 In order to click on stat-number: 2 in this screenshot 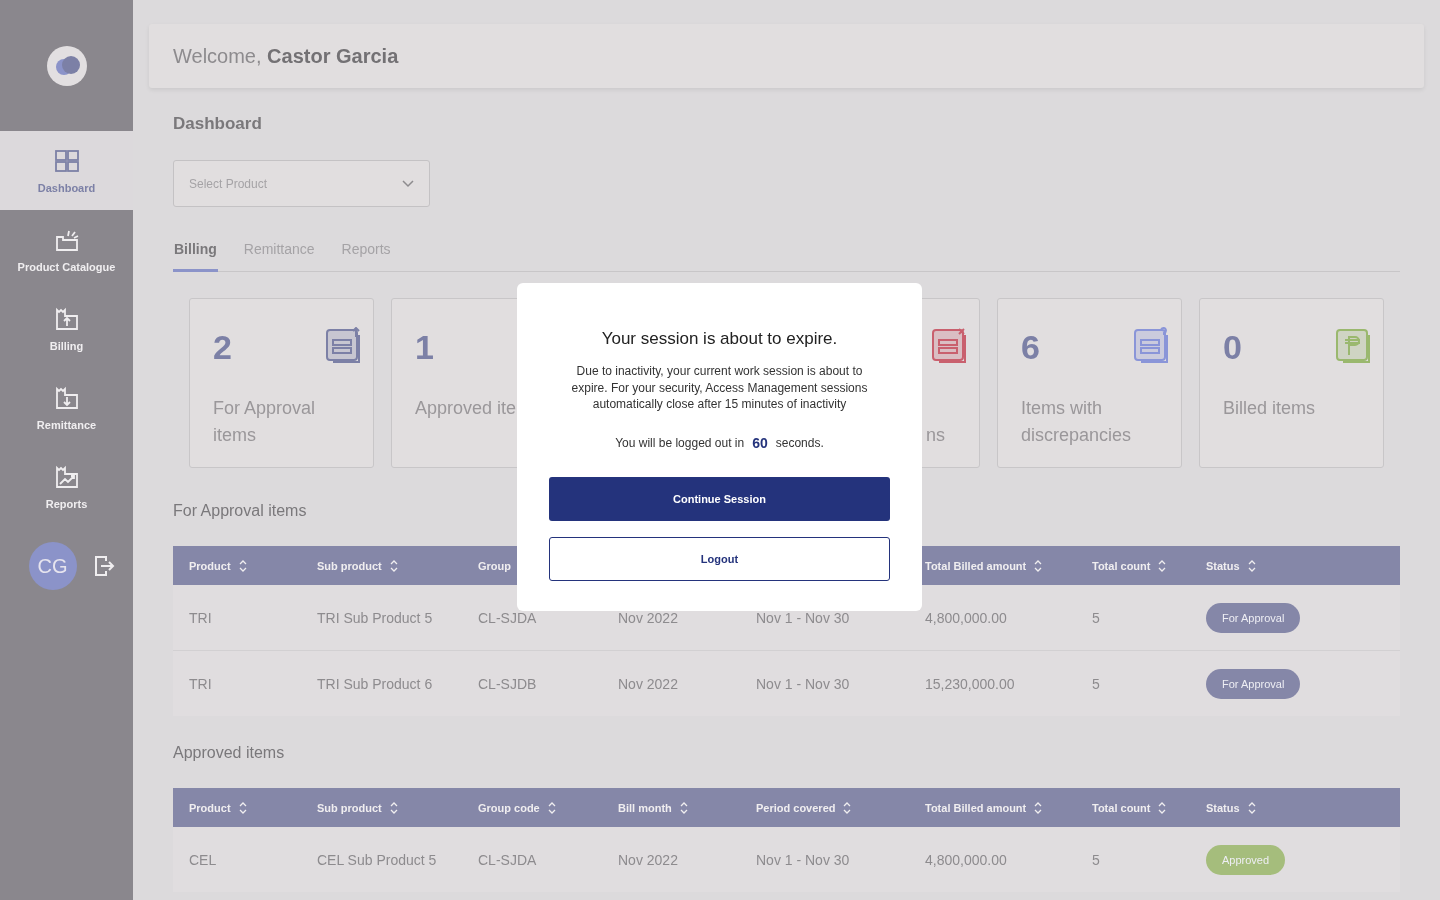, I will do `click(222, 347)`.